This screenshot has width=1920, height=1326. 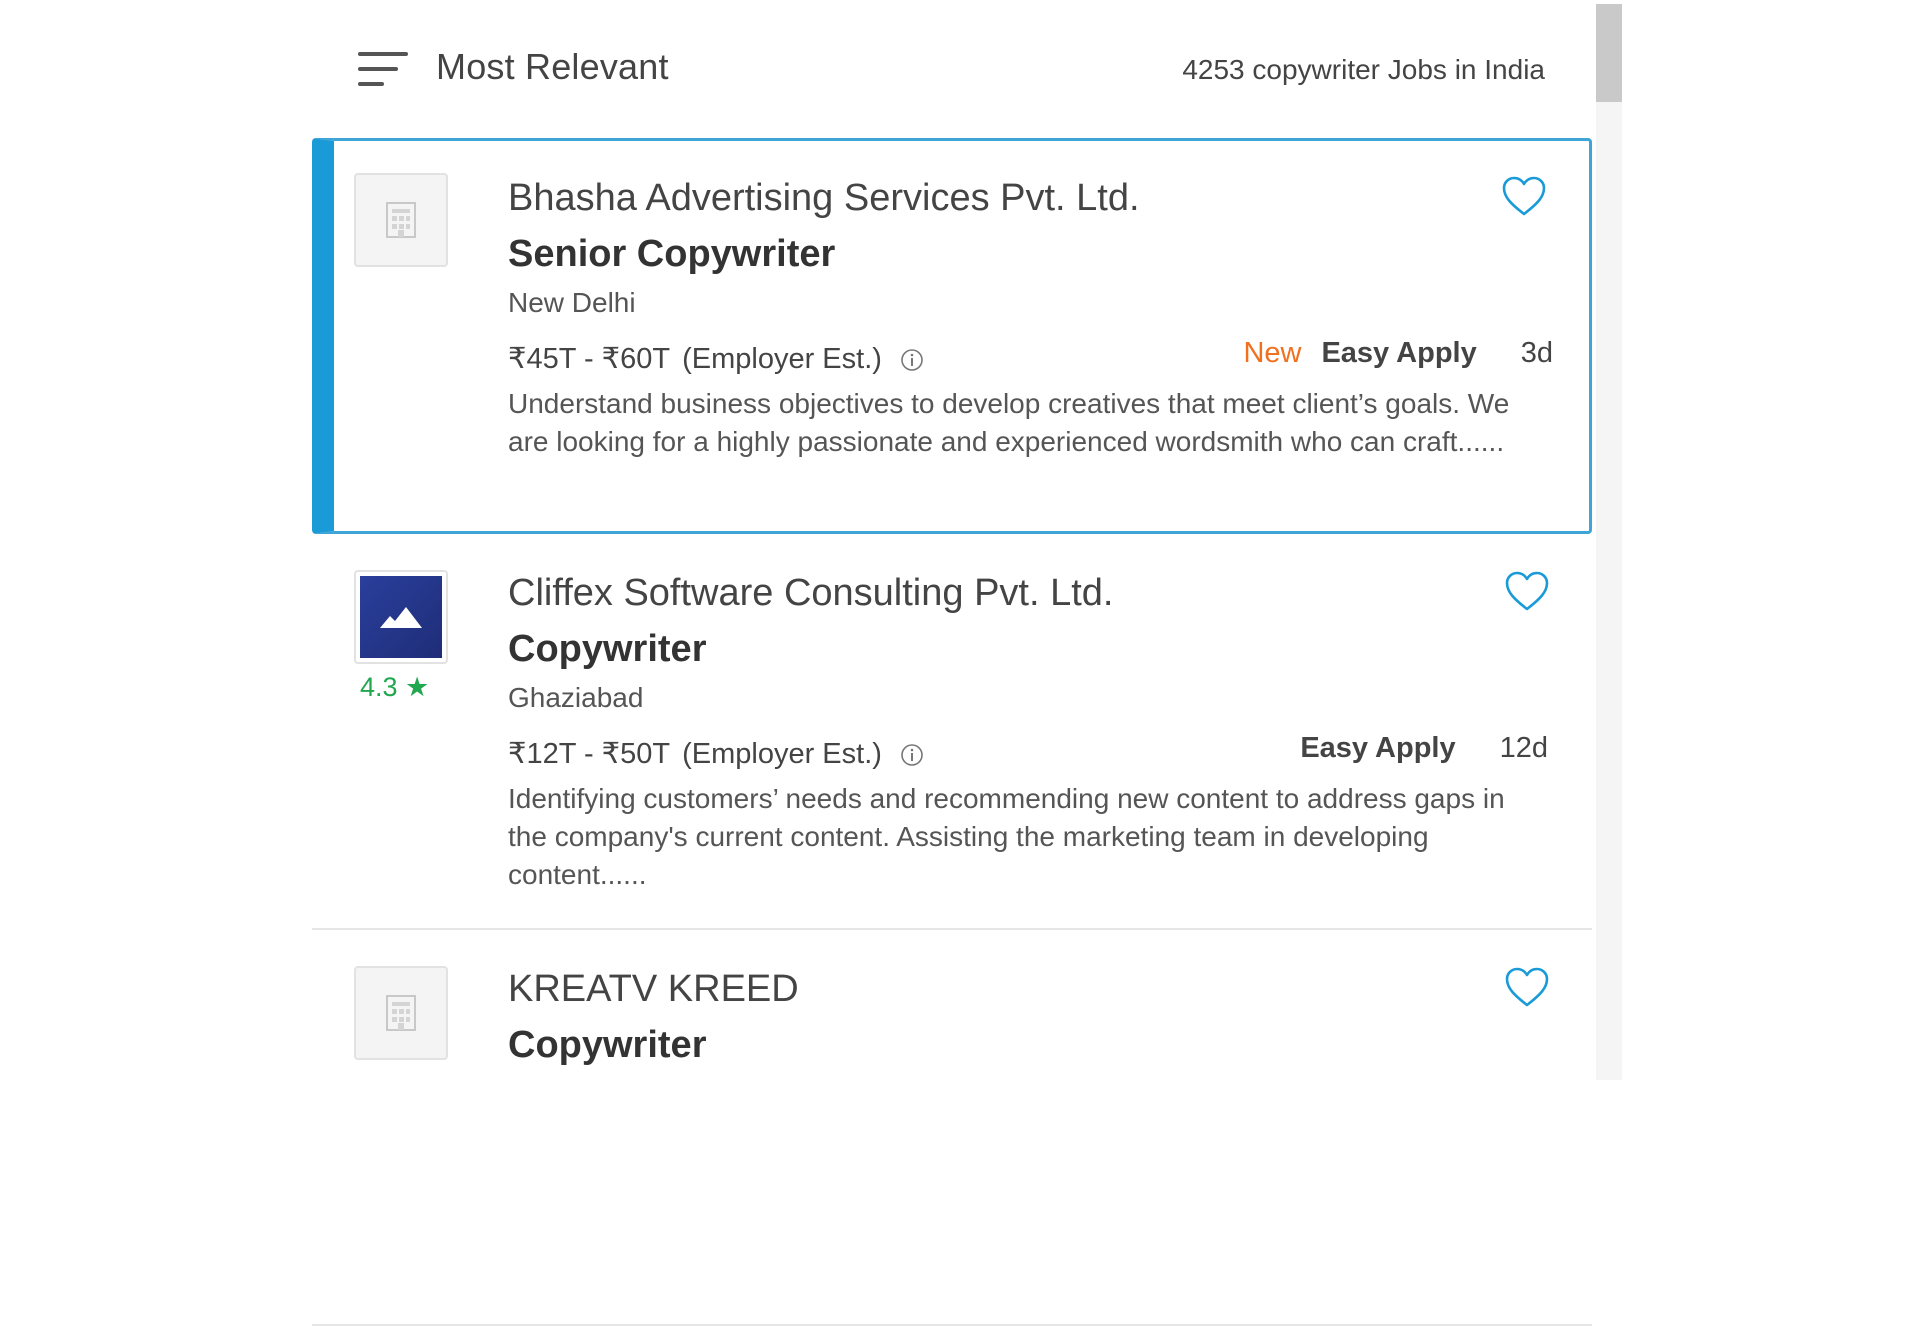 What do you see at coordinates (1523, 748) in the screenshot?
I see `posted-age: 12d` at bounding box center [1523, 748].